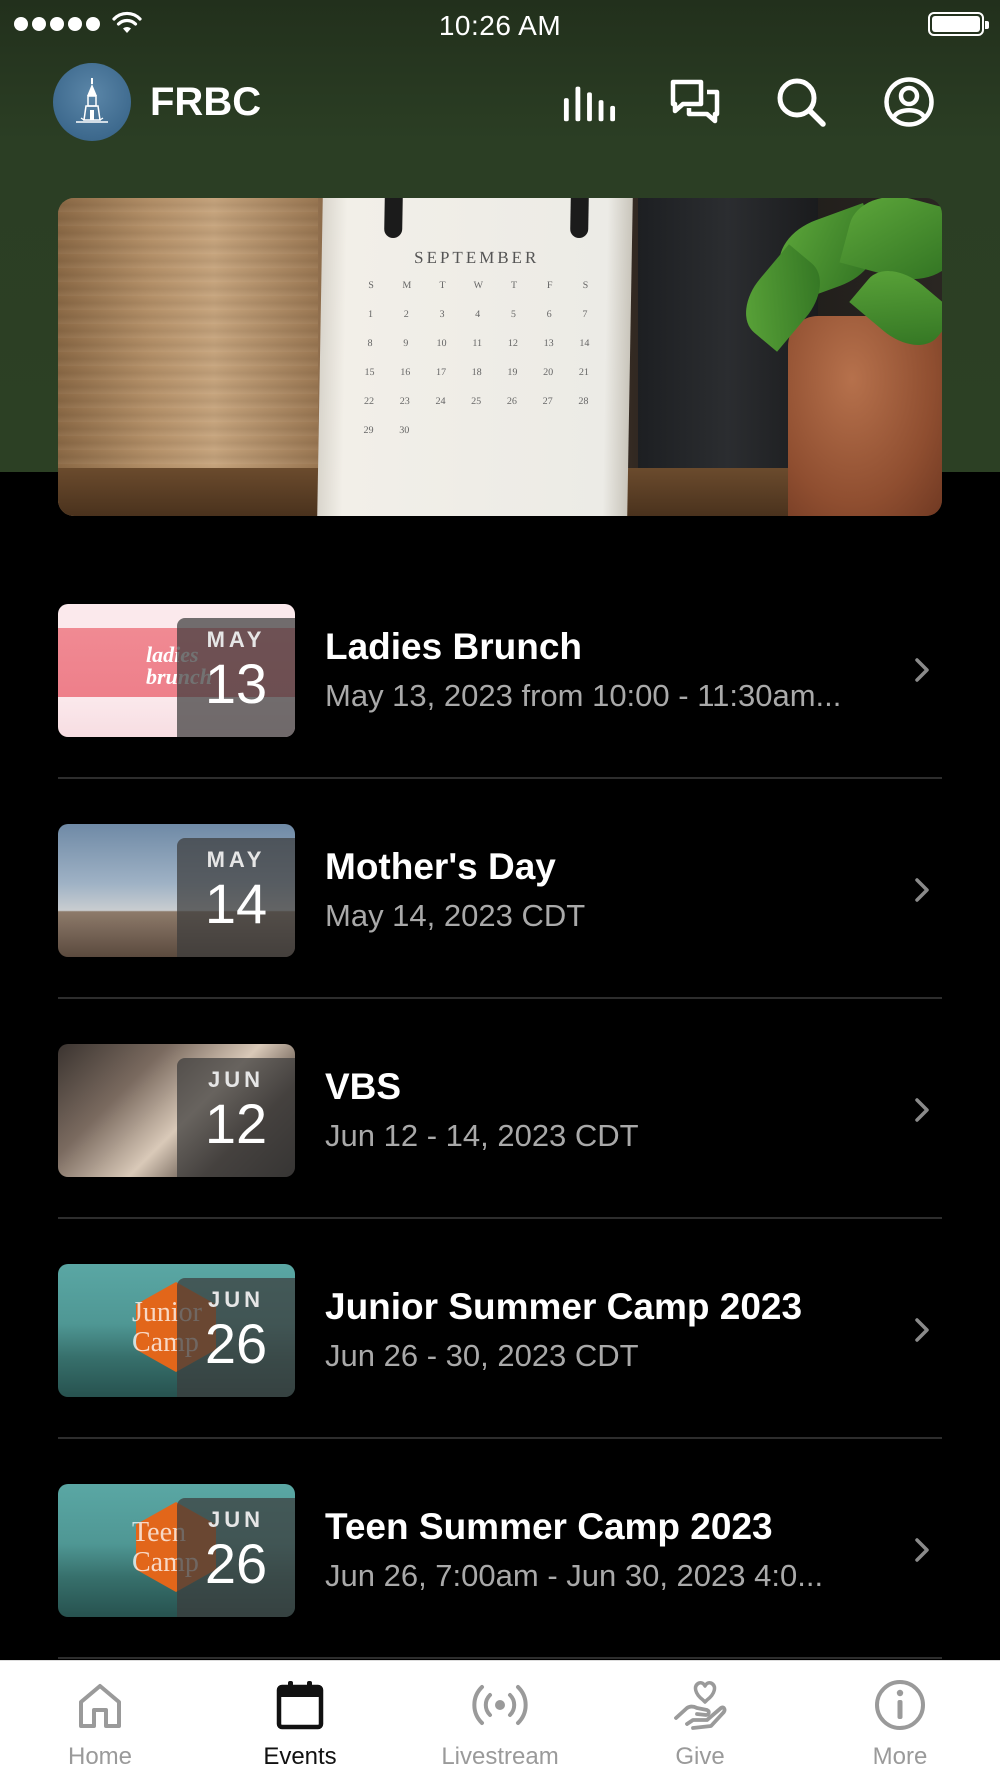 The width and height of the screenshot is (1000, 1778). Describe the element at coordinates (900, 1705) in the screenshot. I see `info-icon` at that location.